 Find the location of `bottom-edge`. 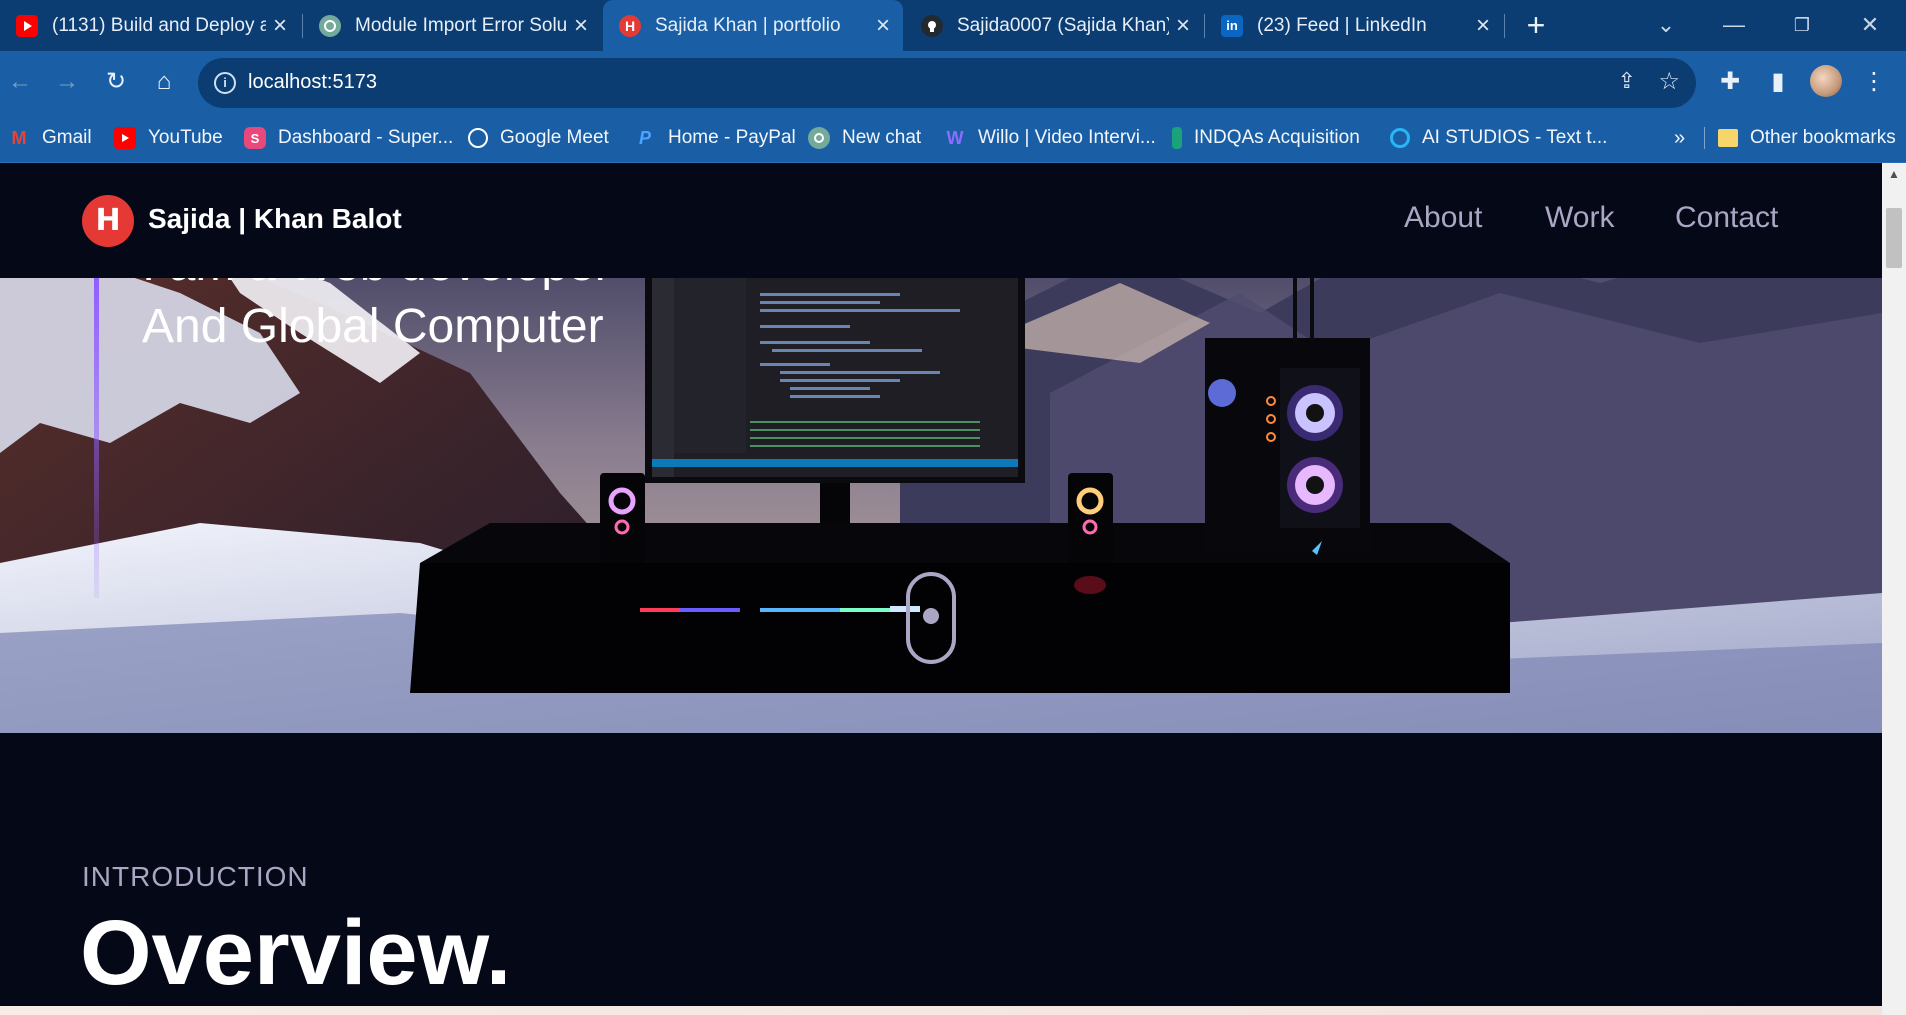

bottom-edge is located at coordinates (941, 1010).